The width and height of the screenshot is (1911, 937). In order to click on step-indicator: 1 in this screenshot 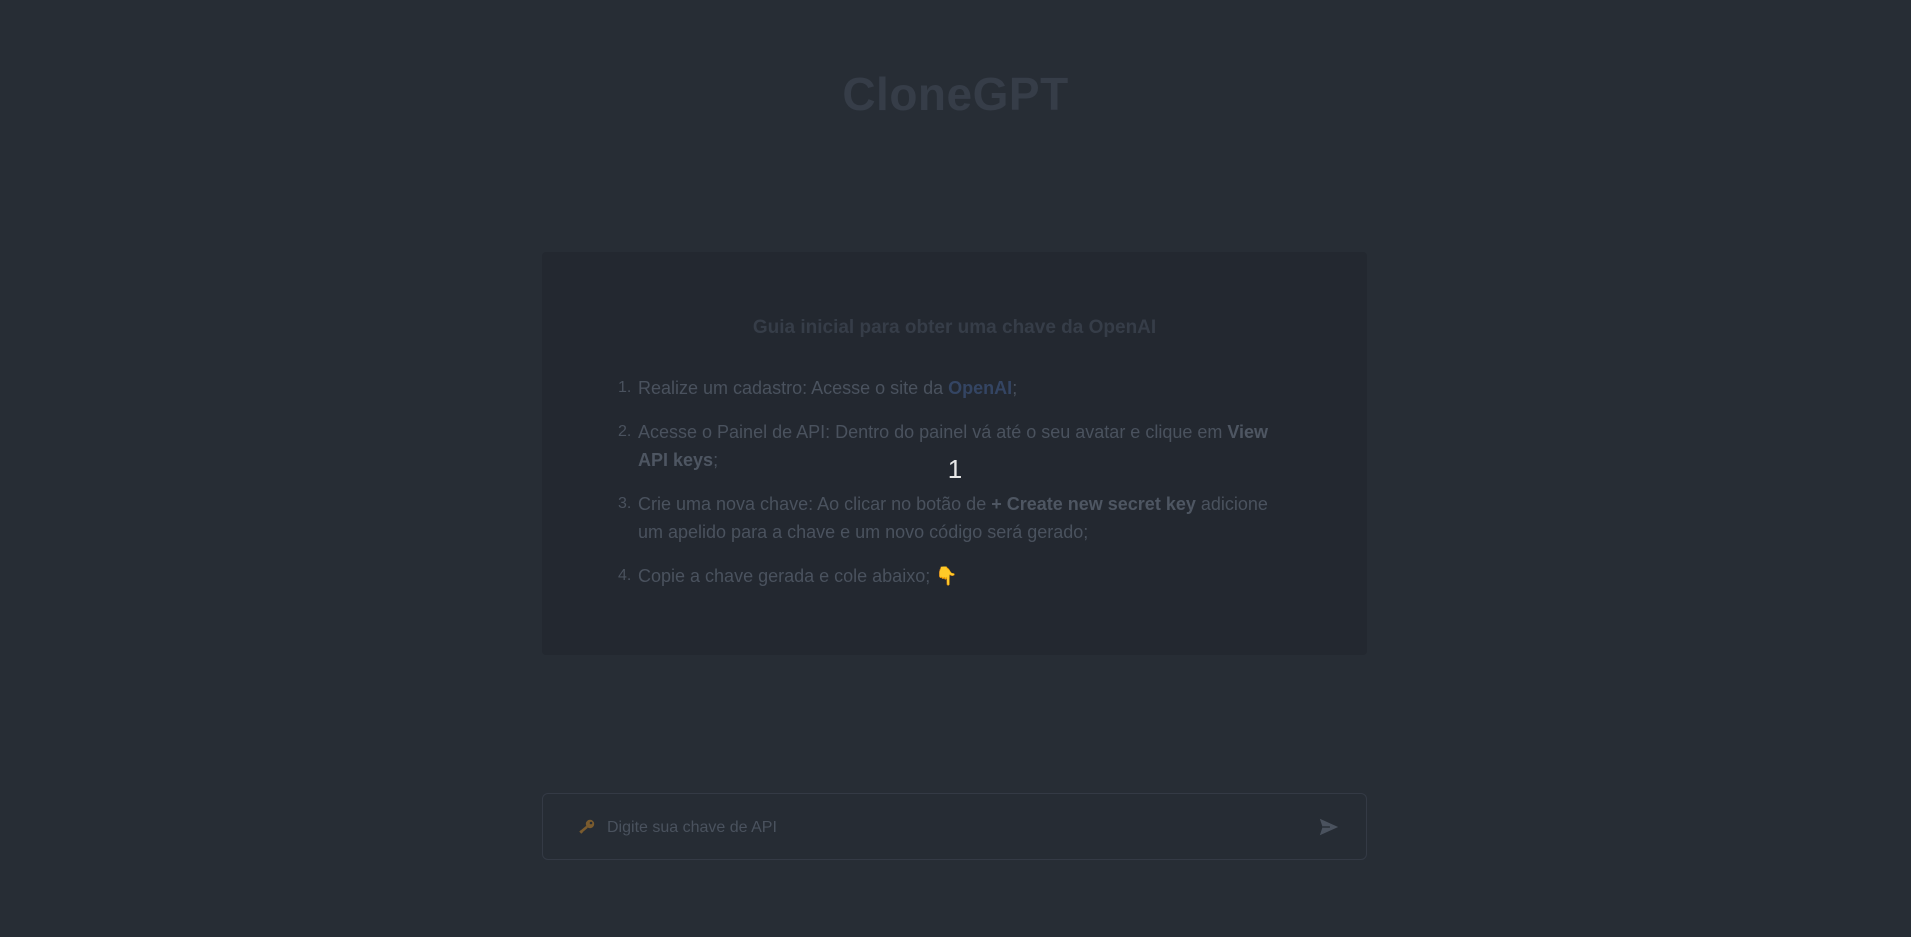, I will do `click(955, 469)`.